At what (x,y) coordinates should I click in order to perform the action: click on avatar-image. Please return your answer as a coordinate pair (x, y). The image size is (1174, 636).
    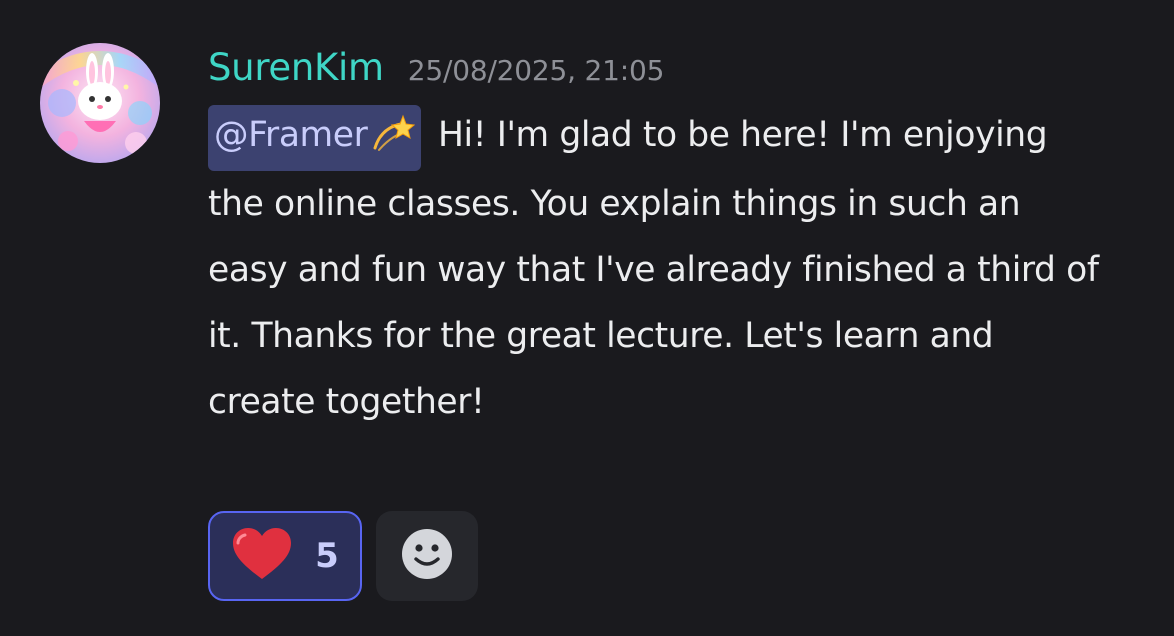
    Looking at the image, I should click on (100, 103).